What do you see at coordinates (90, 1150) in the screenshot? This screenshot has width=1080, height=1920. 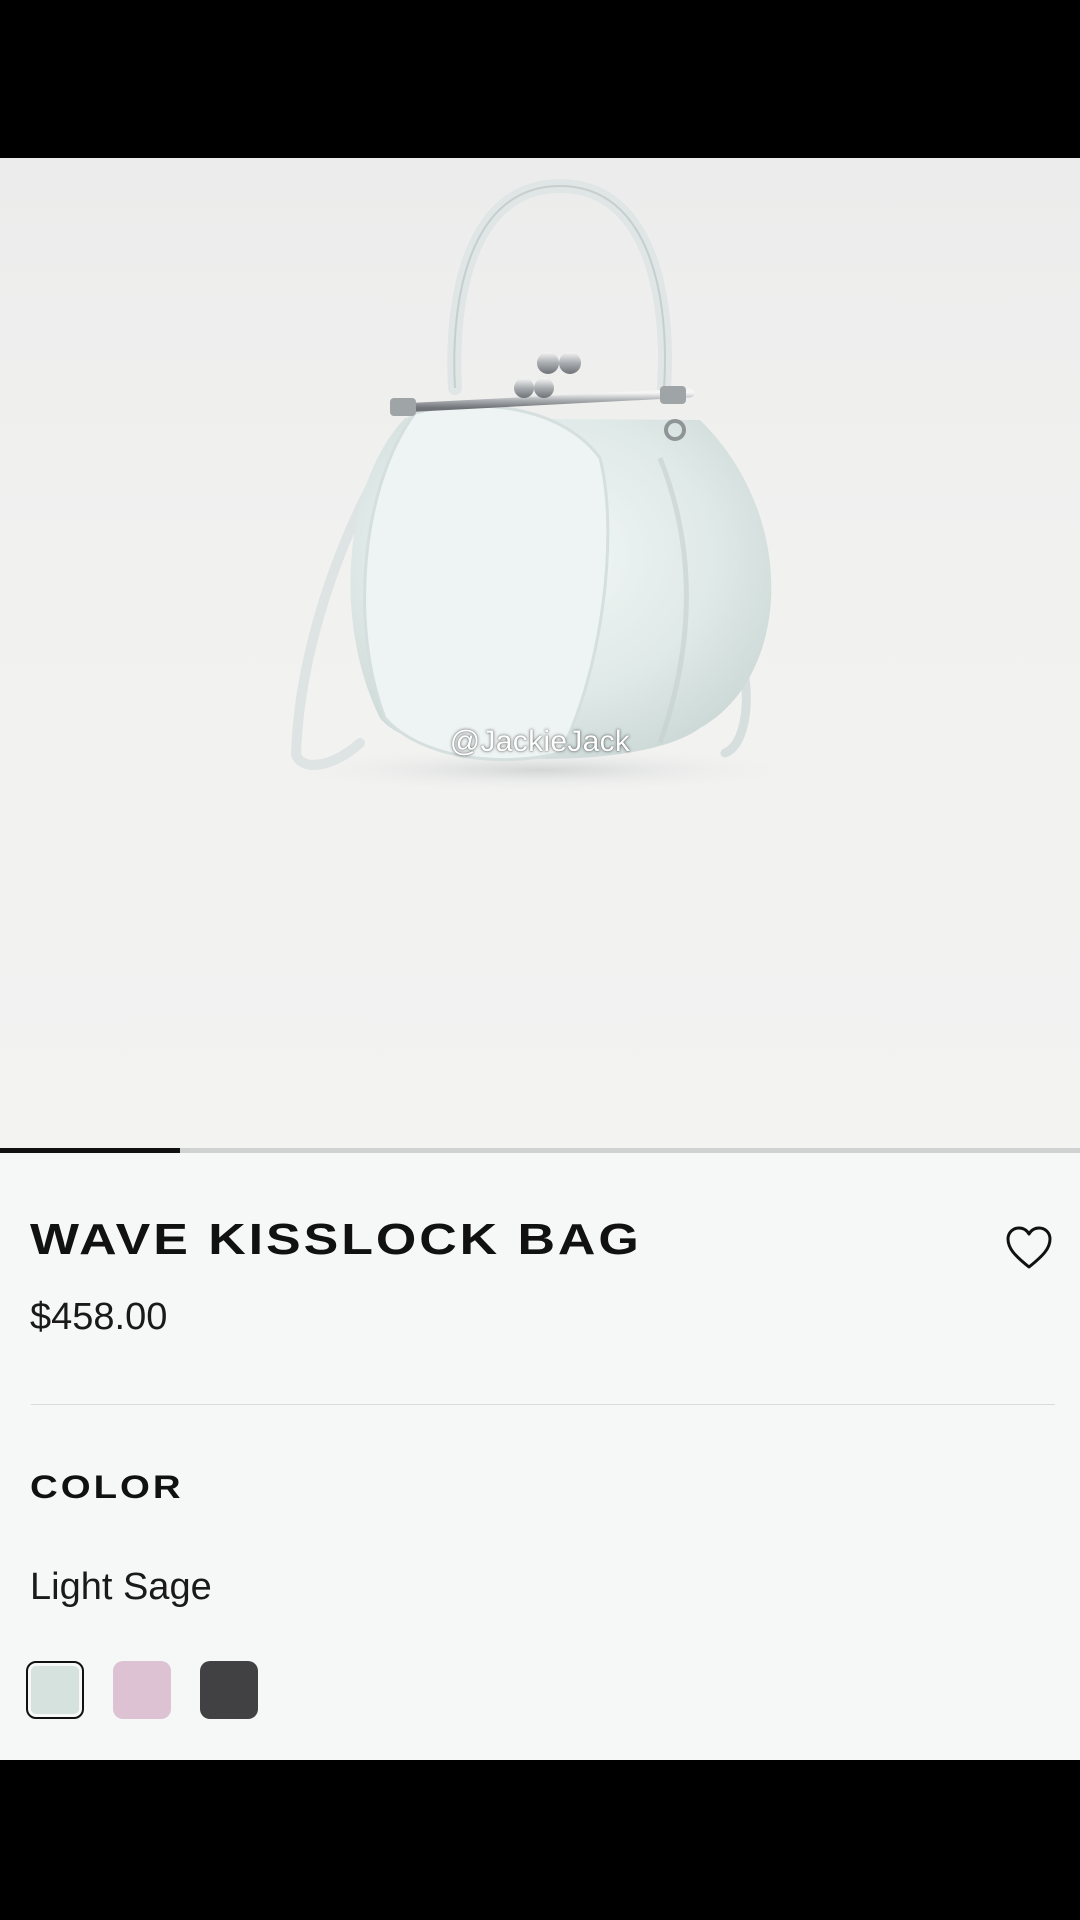 I see `gallery-progress-fill` at bounding box center [90, 1150].